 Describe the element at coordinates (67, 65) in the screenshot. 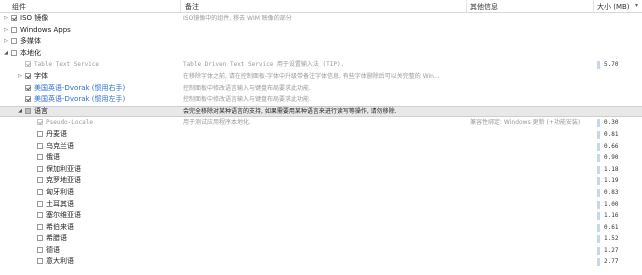

I see `component-name: Table Text Service` at that location.